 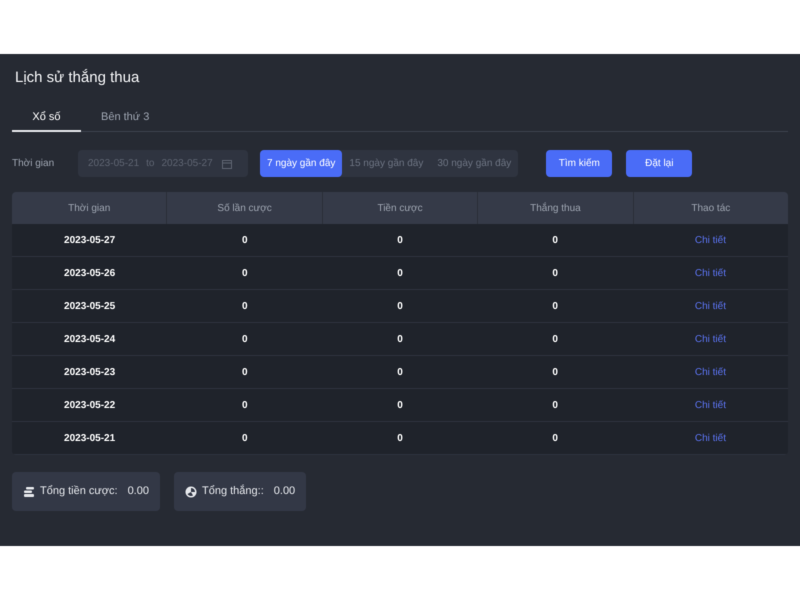 What do you see at coordinates (89, 209) in the screenshot?
I see `column-header: Thời gian` at bounding box center [89, 209].